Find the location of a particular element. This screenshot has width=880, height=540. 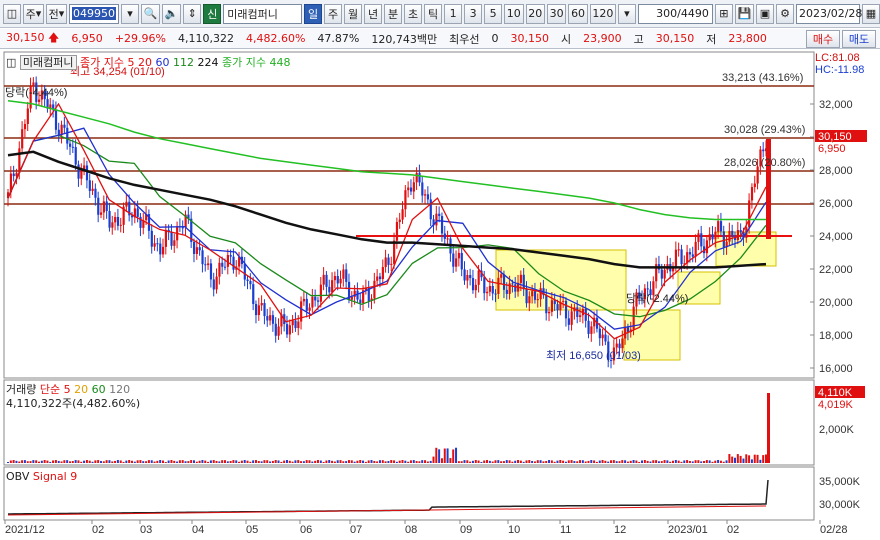

x-tick-label: 2023/01 is located at coordinates (688, 530).